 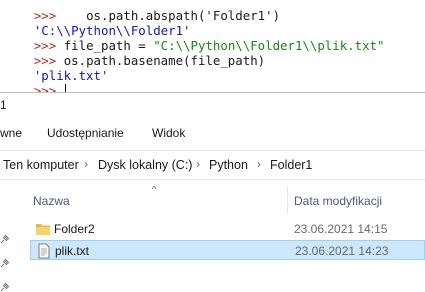 What do you see at coordinates (65, 88) in the screenshot?
I see `text-cursor` at bounding box center [65, 88].